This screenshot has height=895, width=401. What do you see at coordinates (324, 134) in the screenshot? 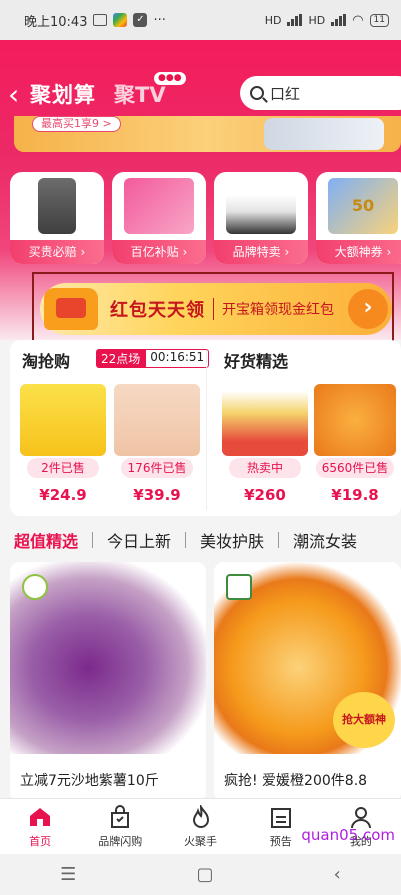
I see `promo-product-image` at bounding box center [324, 134].